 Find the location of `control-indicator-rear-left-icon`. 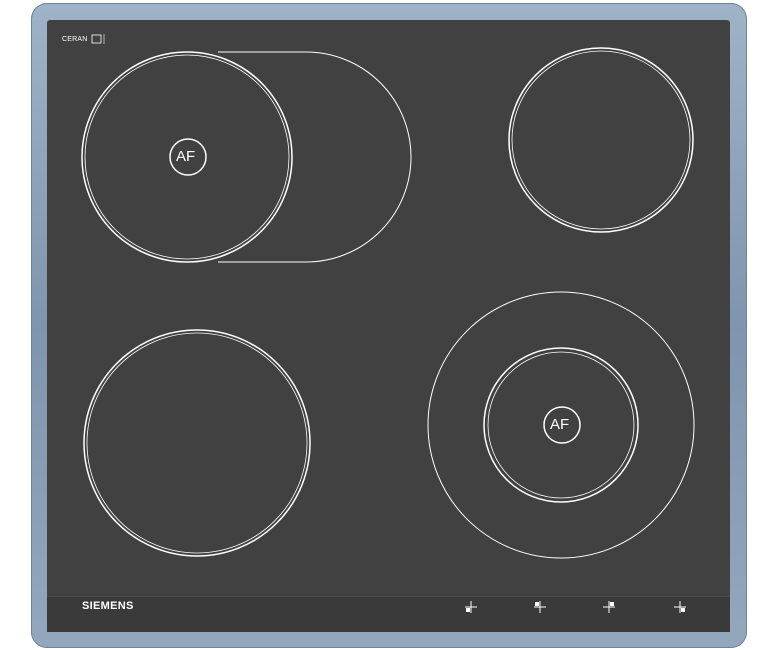

control-indicator-rear-left-icon is located at coordinates (540, 607).